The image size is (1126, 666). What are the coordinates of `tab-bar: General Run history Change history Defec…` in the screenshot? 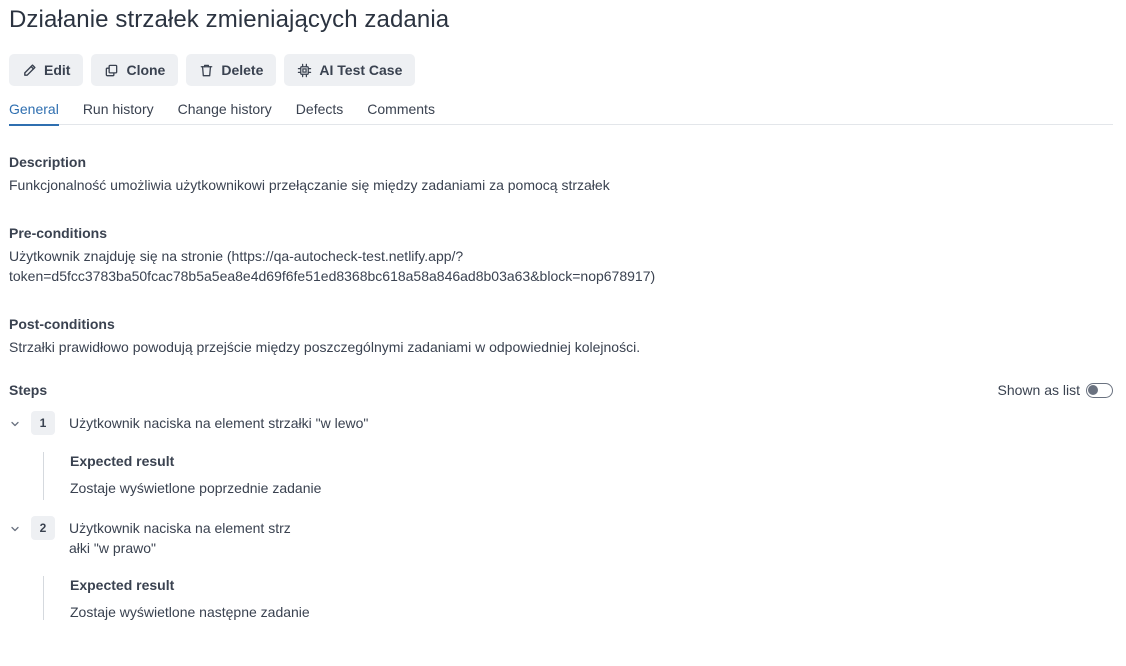 It's located at (561, 111).